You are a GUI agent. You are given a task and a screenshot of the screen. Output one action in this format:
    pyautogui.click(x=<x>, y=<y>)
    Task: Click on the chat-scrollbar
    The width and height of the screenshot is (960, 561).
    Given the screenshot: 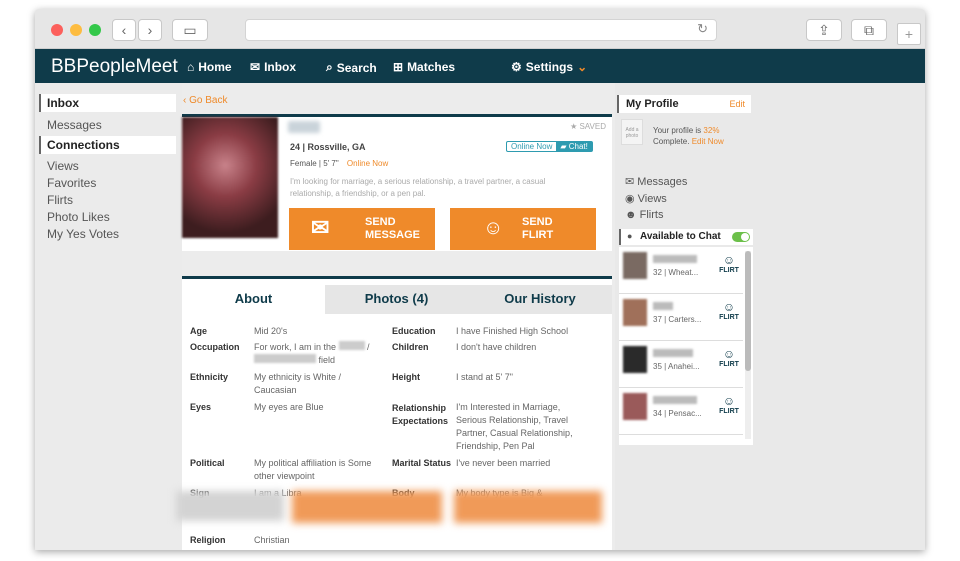 What is the action you would take?
    pyautogui.click(x=748, y=345)
    